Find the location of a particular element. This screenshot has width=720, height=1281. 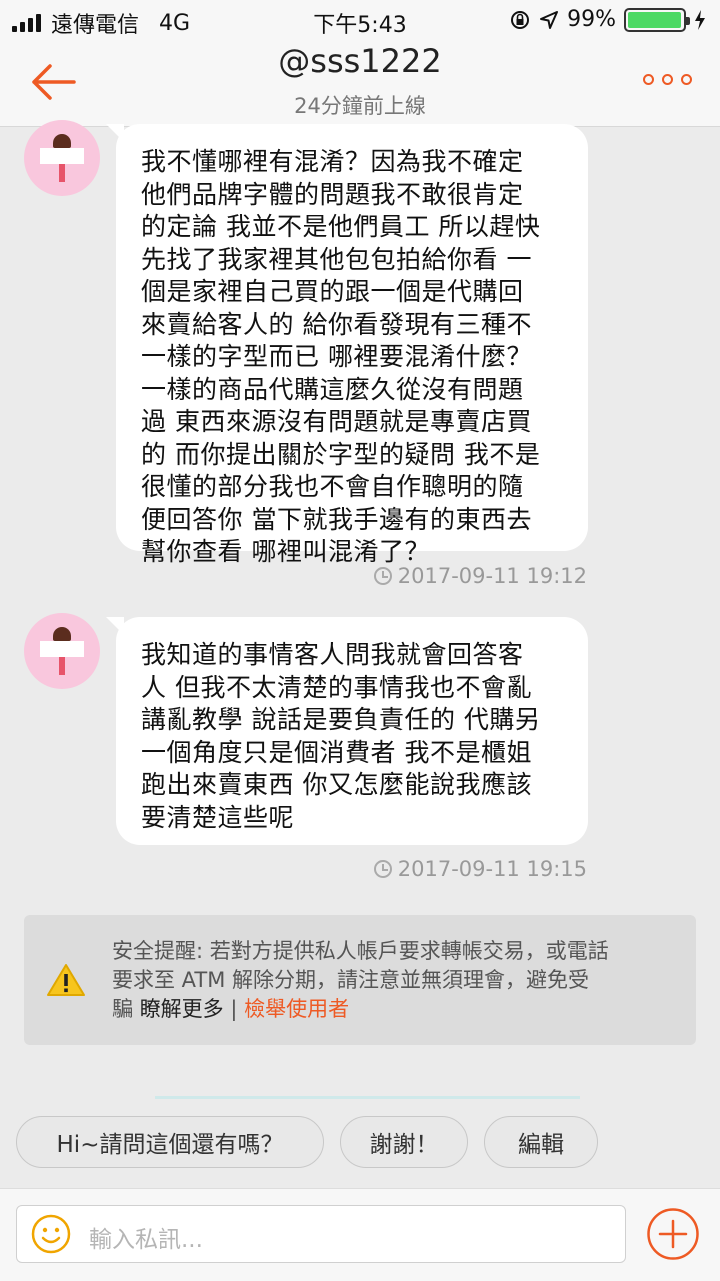

message-timestamp: 2017-09-11 19:12 is located at coordinates (480, 576).